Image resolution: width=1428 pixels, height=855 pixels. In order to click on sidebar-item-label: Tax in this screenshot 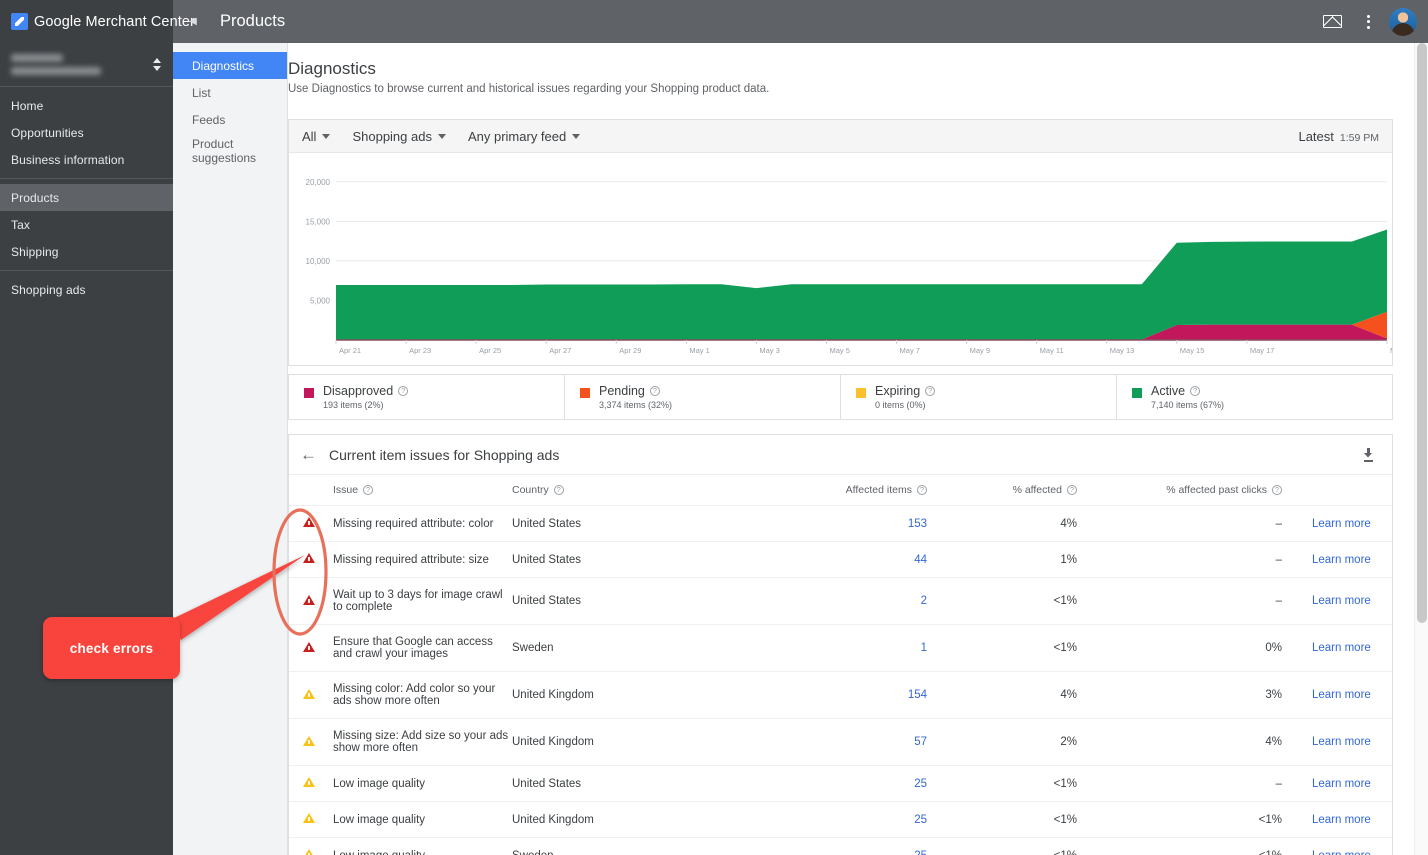, I will do `click(20, 224)`.